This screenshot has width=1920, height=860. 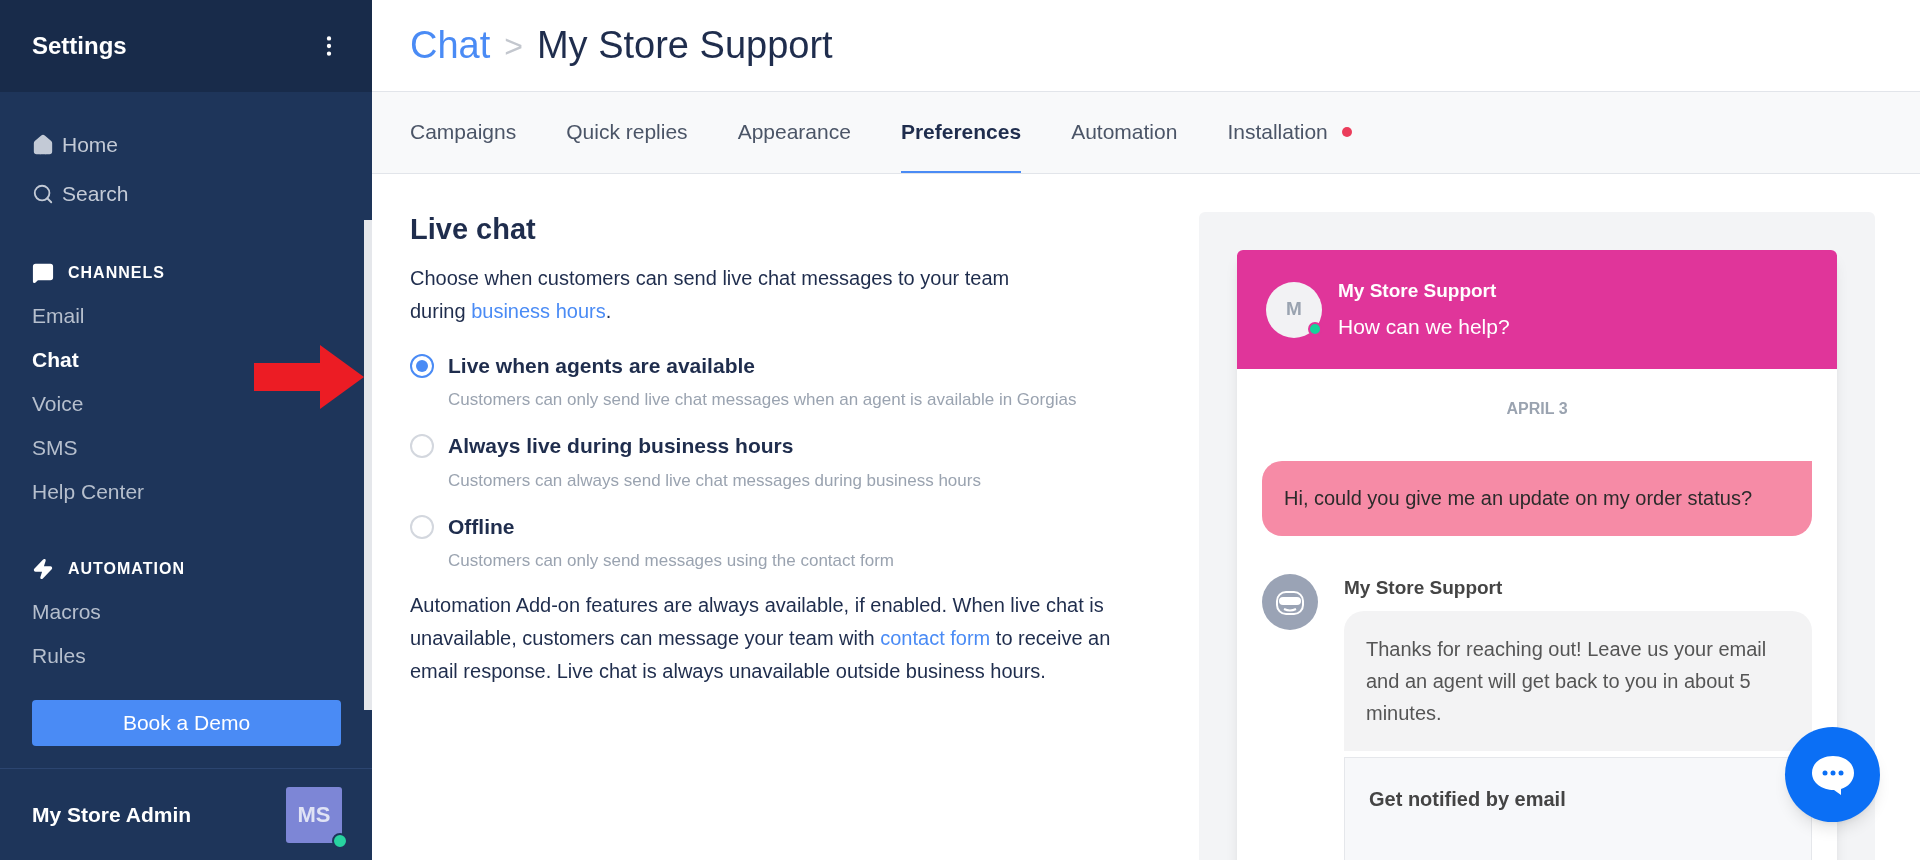 What do you see at coordinates (538, 310) in the screenshot?
I see `business-hours-link: business hours` at bounding box center [538, 310].